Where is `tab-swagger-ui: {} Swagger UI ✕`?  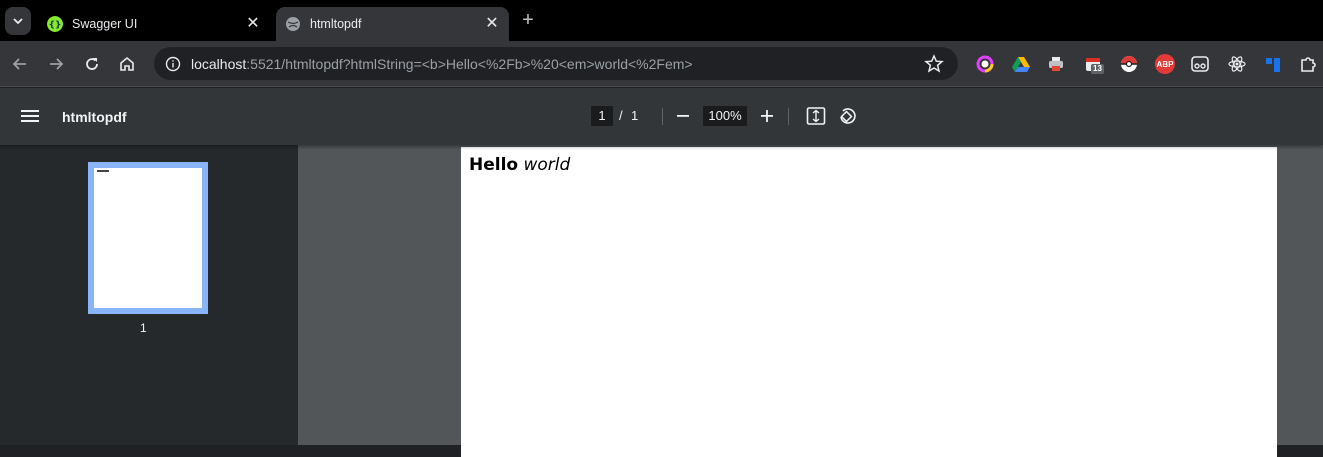
tab-swagger-ui: {} Swagger UI ✕ is located at coordinates (154, 24).